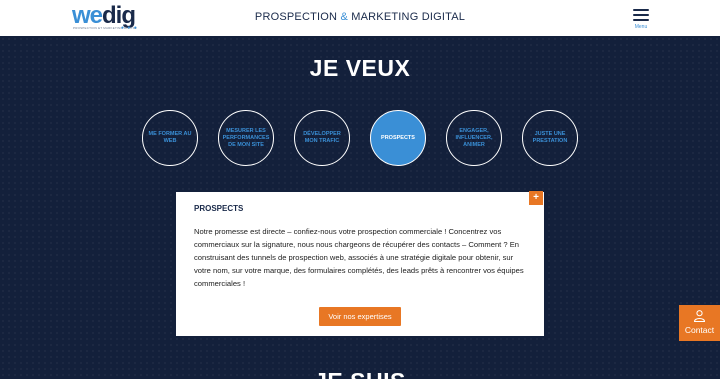 The width and height of the screenshot is (720, 379). I want to click on option-label: DÉVELOPPER MON TRAFIC, so click(322, 137).